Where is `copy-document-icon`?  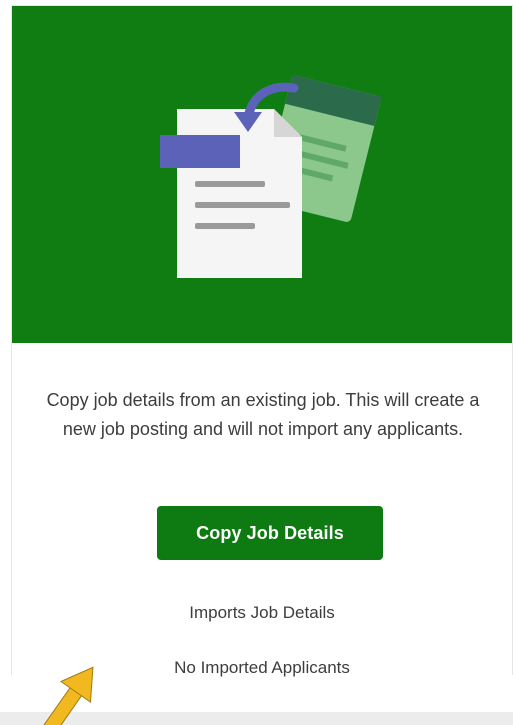
copy-document-icon is located at coordinates (271, 176).